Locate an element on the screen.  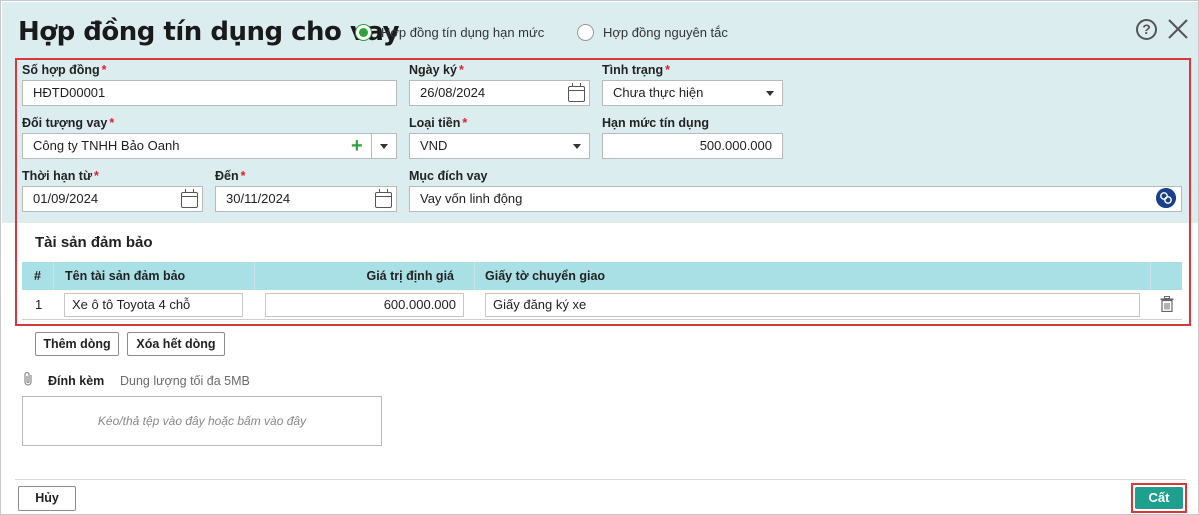
close-icon is located at coordinates (1178, 29).